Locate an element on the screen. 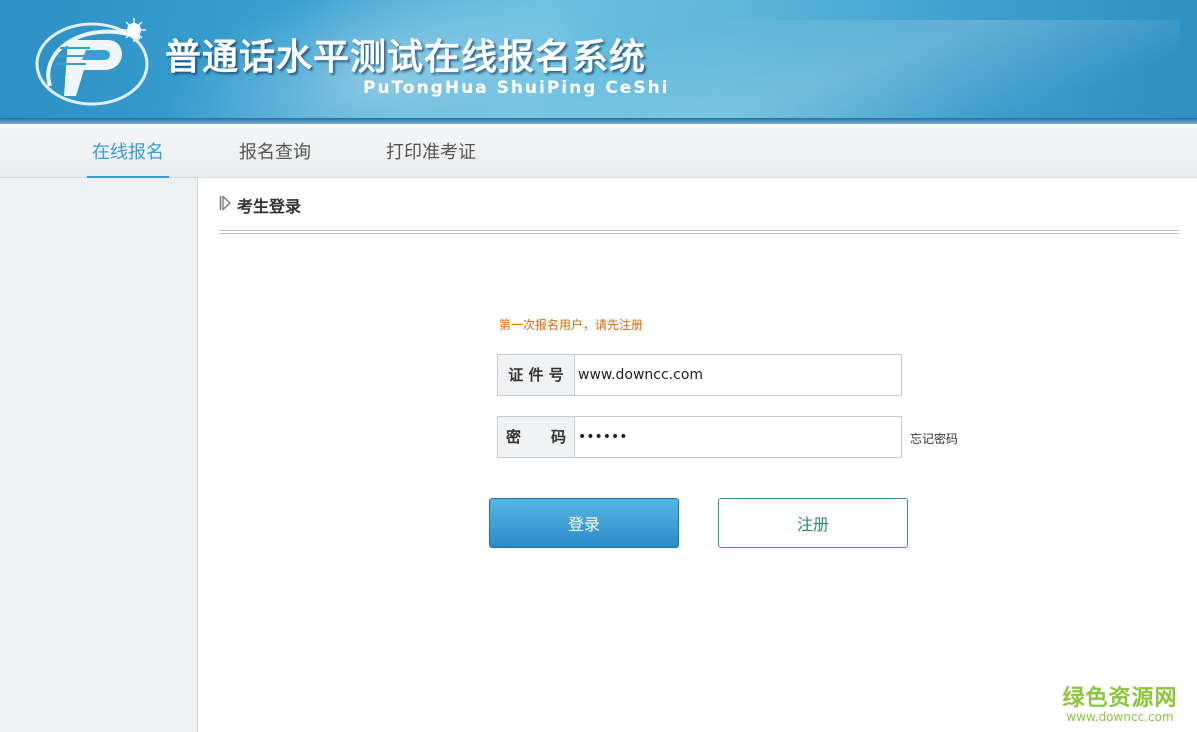 The width and height of the screenshot is (1197, 732). site-title: 普通话水平测试在线报名系统 is located at coordinates (406, 57).